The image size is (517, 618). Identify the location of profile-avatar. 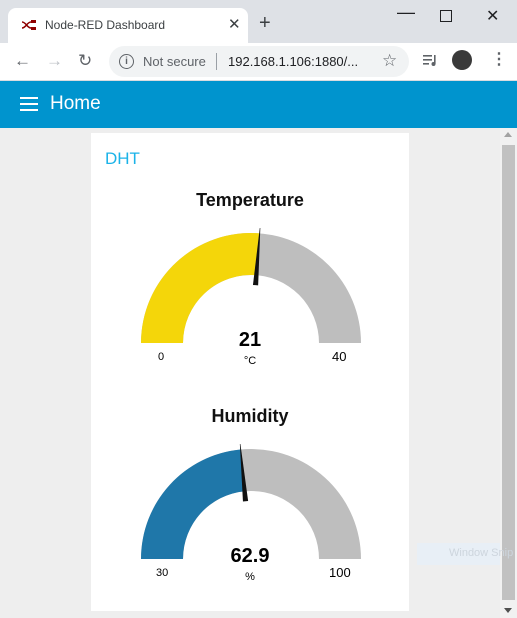
(462, 60).